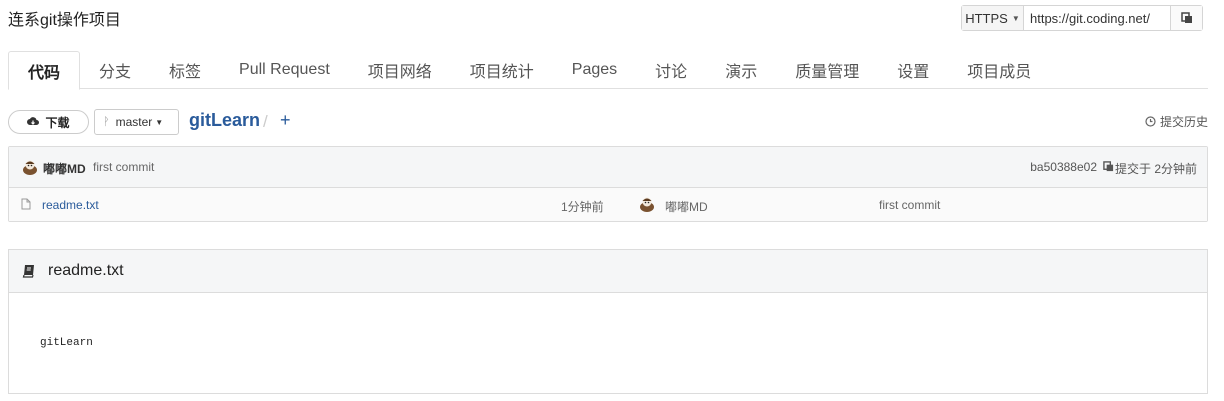  I want to click on tab-branches: 分支, so click(115, 70).